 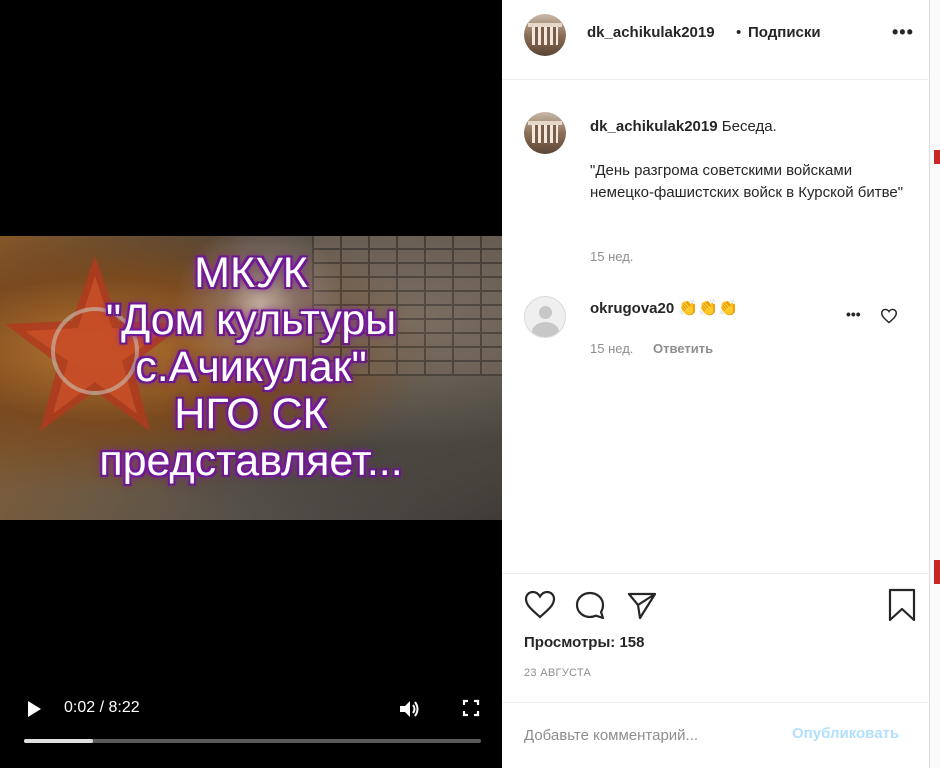 What do you see at coordinates (642, 605) in the screenshot?
I see `share-paper-plane-icon` at bounding box center [642, 605].